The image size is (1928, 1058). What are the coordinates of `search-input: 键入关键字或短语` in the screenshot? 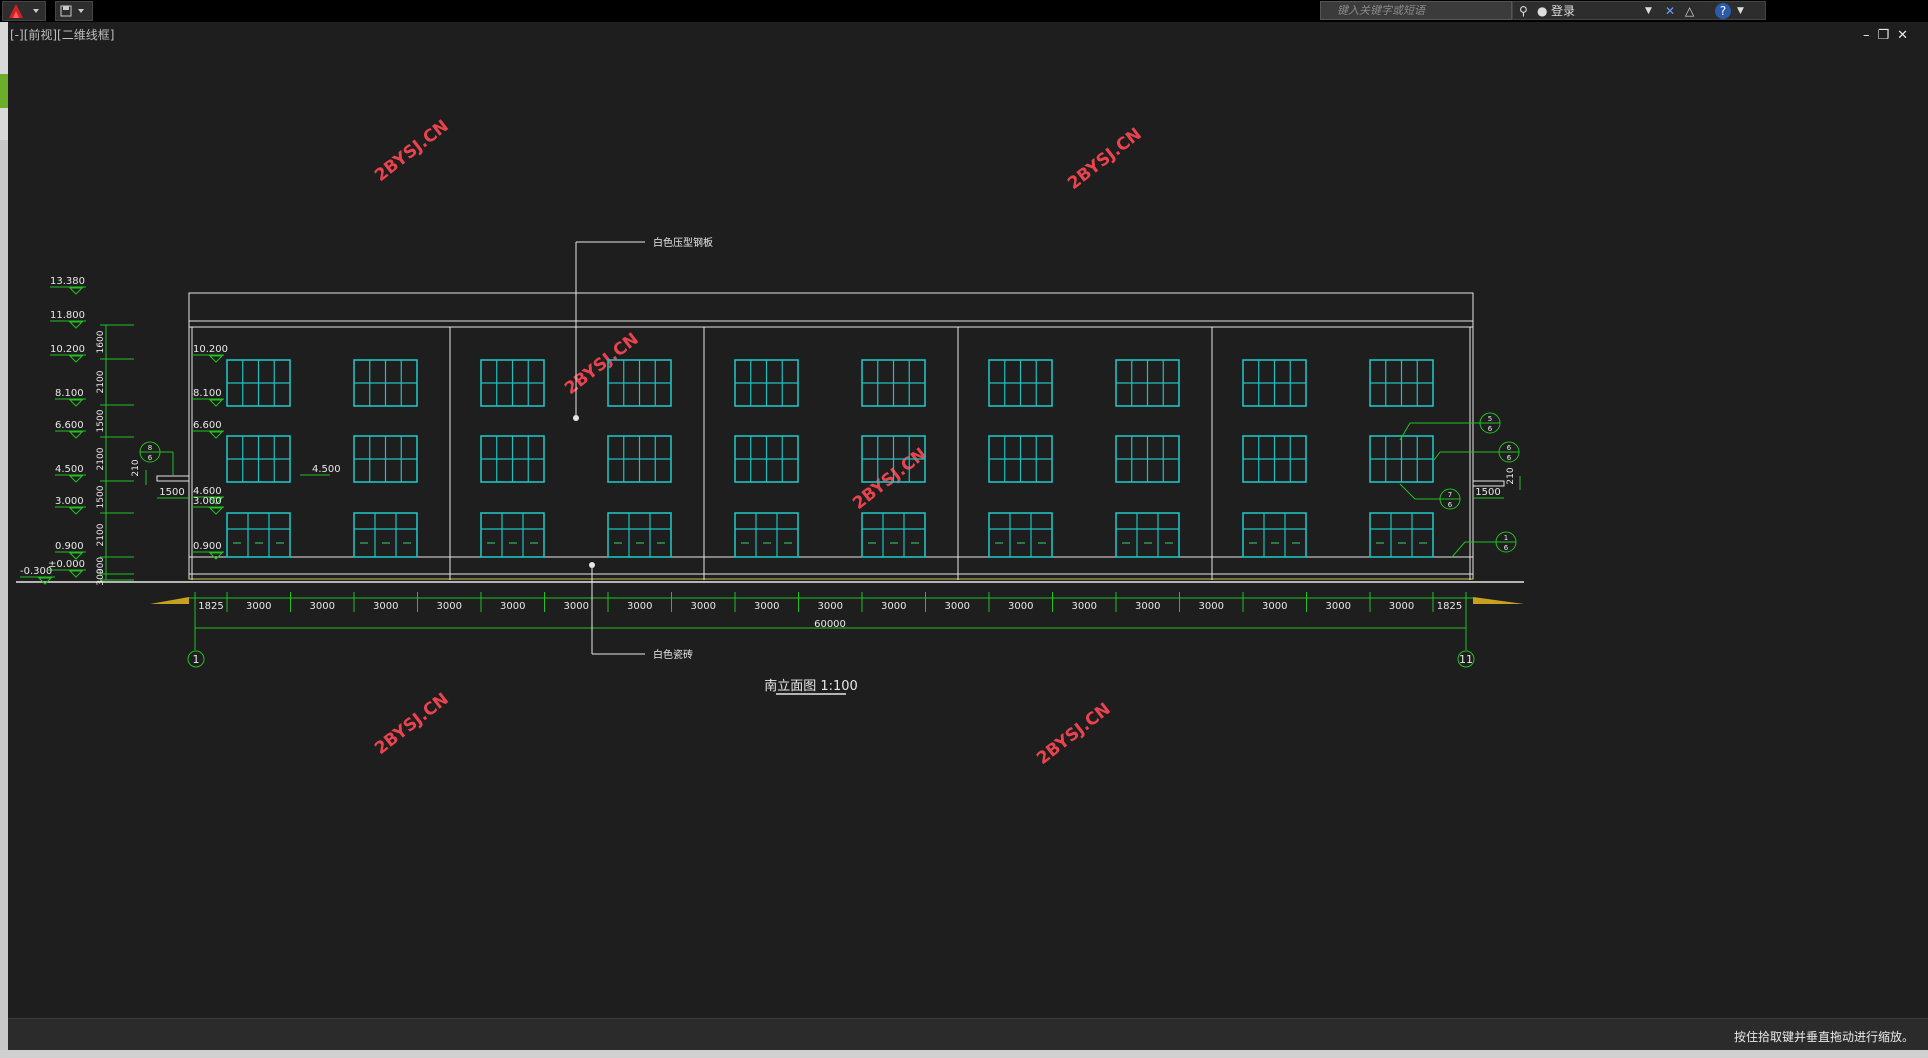 It's located at (1416, 10).